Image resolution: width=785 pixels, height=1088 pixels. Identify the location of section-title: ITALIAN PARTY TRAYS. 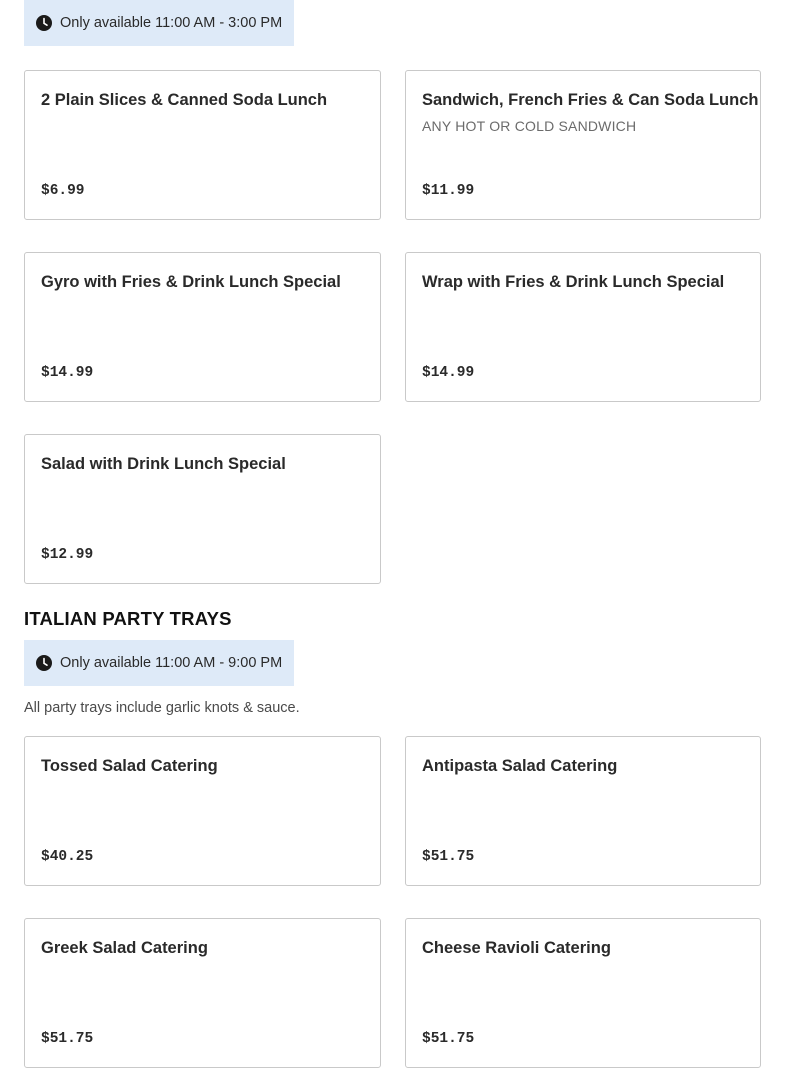
(128, 618).